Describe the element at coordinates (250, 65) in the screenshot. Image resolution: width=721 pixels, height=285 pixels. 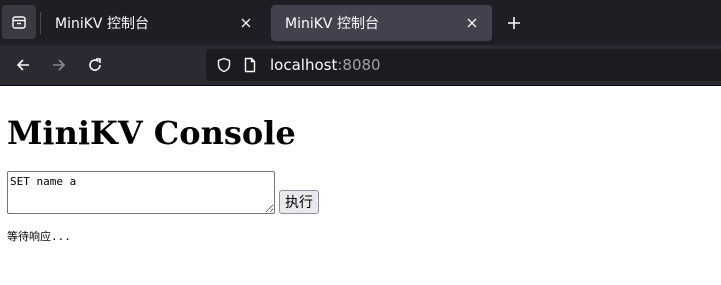
I see `page-icon` at that location.